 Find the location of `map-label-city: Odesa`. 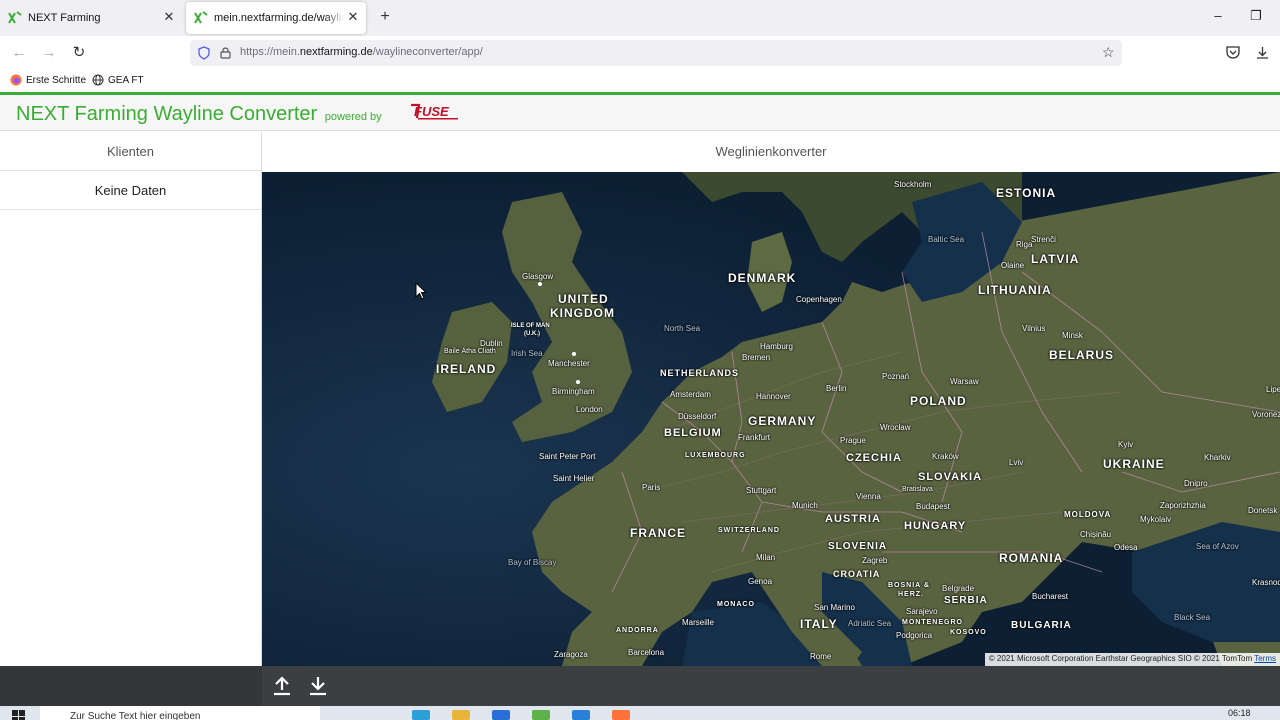

map-label-city: Odesa is located at coordinates (1126, 547).